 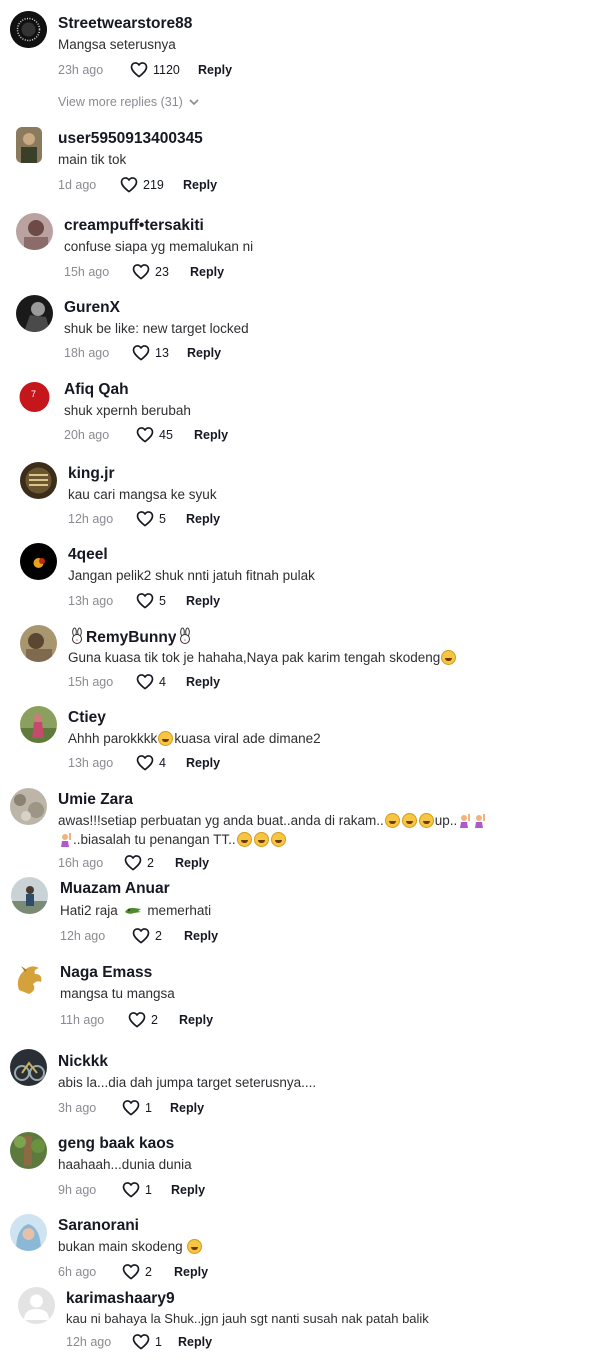 I want to click on svg-text: 7, so click(x=33, y=394).